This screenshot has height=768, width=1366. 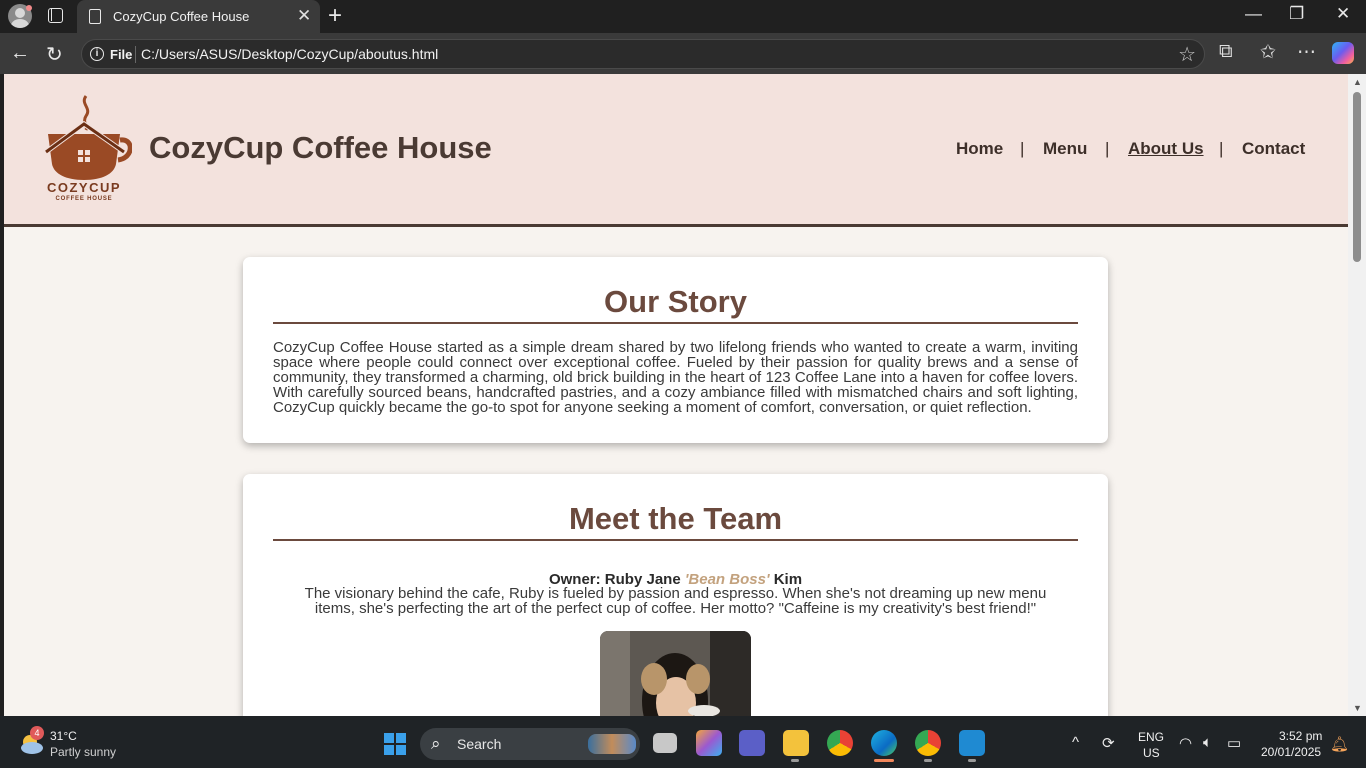 What do you see at coordinates (1357, 708) in the screenshot?
I see `scroll-down-arrow-icon: ▼` at bounding box center [1357, 708].